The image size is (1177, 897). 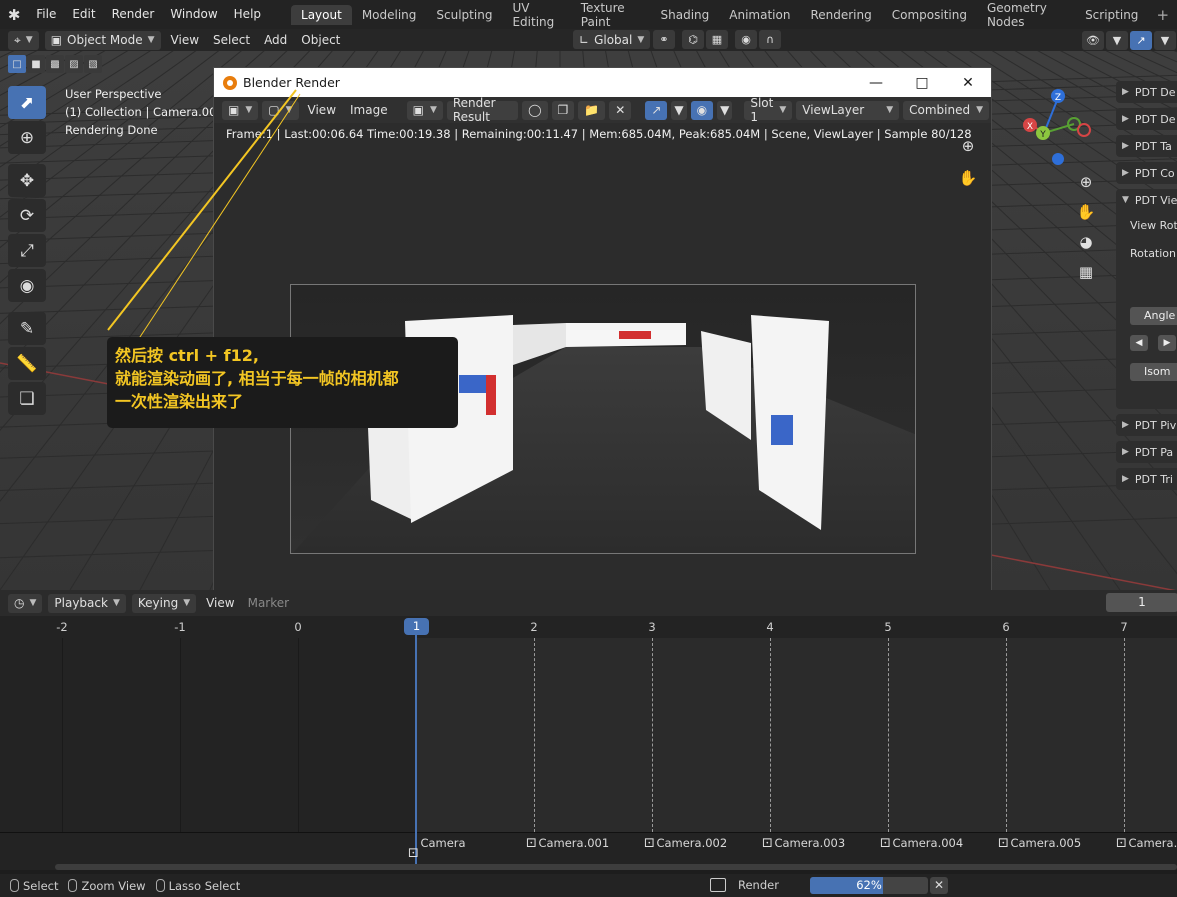 What do you see at coordinates (1086, 182) in the screenshot?
I see `zoom-icon: ⊕` at bounding box center [1086, 182].